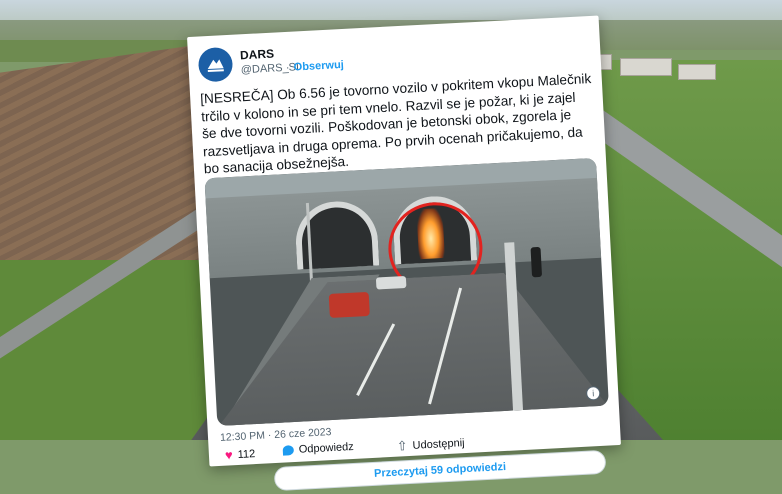 The image size is (782, 494). What do you see at coordinates (229, 455) in the screenshot?
I see `heart-icon: ♥` at bounding box center [229, 455].